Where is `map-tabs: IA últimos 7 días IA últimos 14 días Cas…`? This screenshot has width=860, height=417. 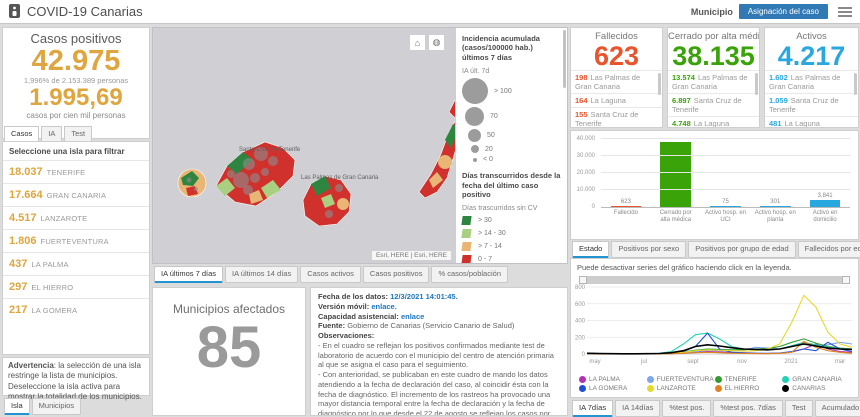
map-tabs: IA últimos 7 días IA últimos 14 días Cas… is located at coordinates (331, 274).